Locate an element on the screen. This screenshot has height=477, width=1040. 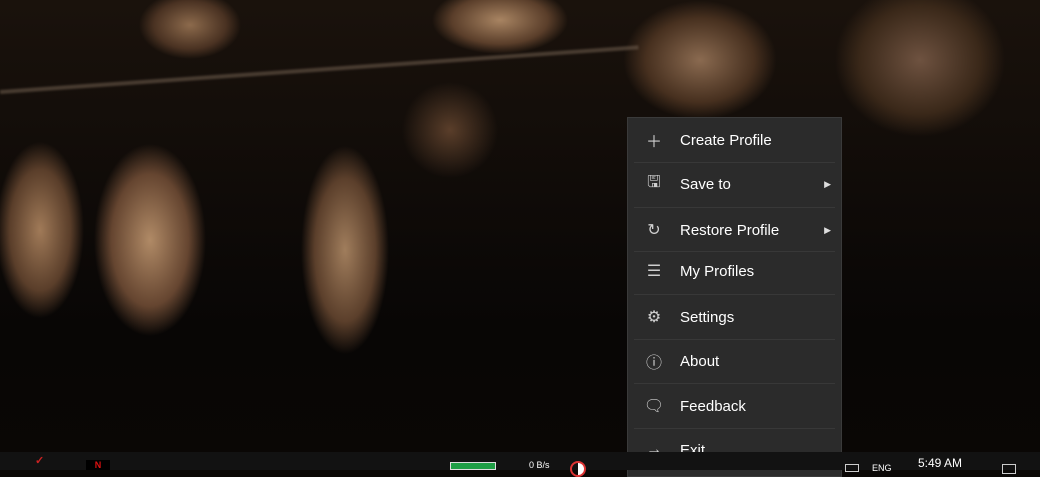
feedback-icon: 🗨 is located at coordinates (654, 406).